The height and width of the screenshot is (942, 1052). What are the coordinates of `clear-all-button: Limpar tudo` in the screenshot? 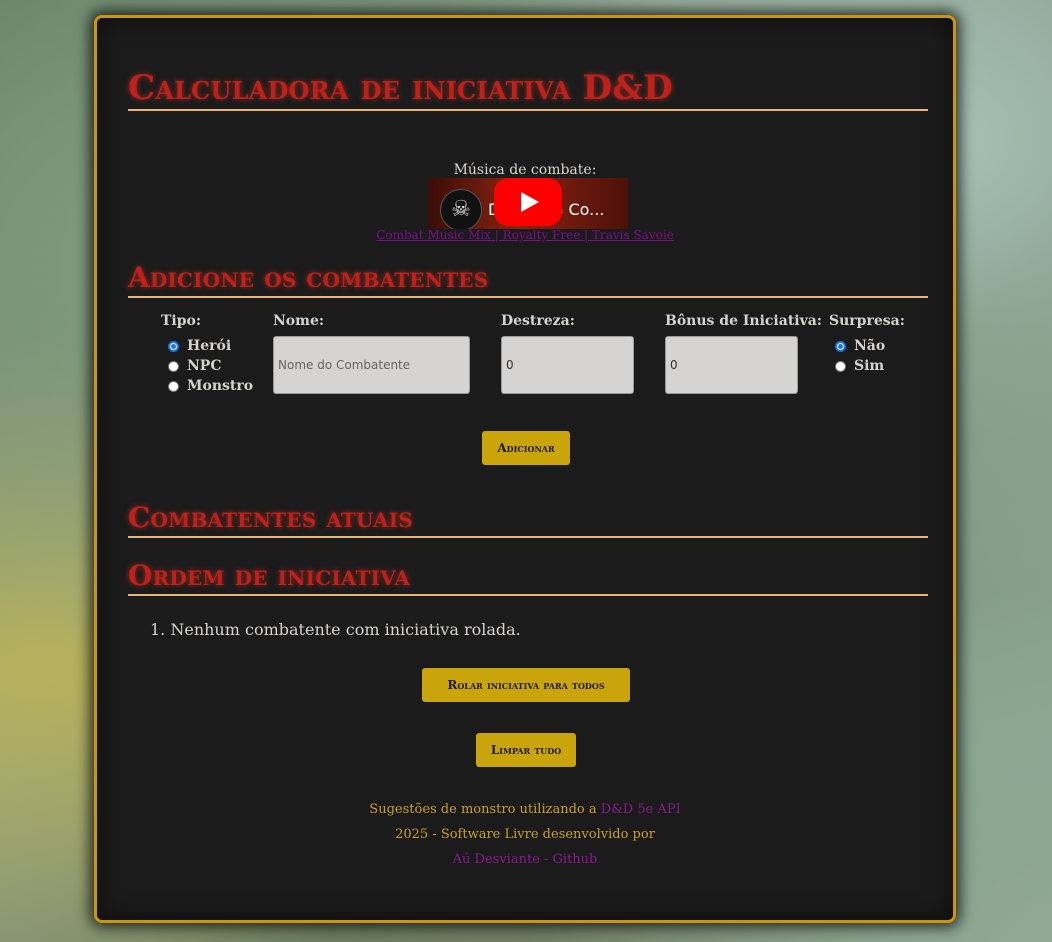 It's located at (526, 750).